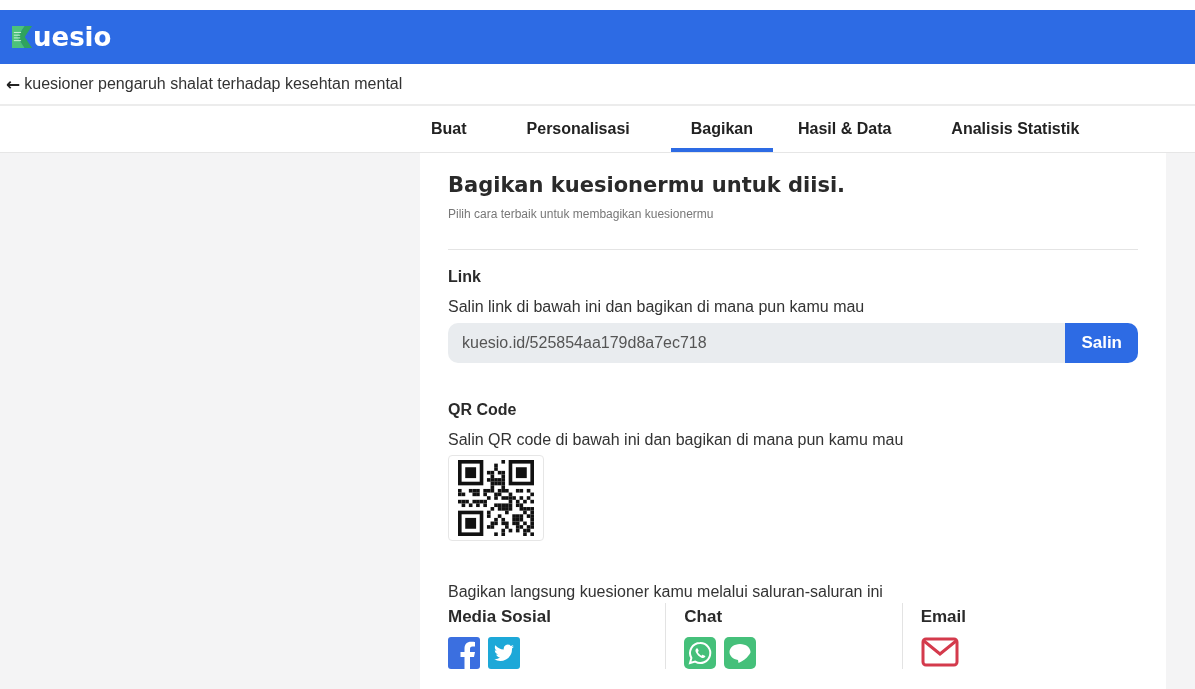  What do you see at coordinates (500, 617) in the screenshot?
I see `channel-heading: Media Sosial` at bounding box center [500, 617].